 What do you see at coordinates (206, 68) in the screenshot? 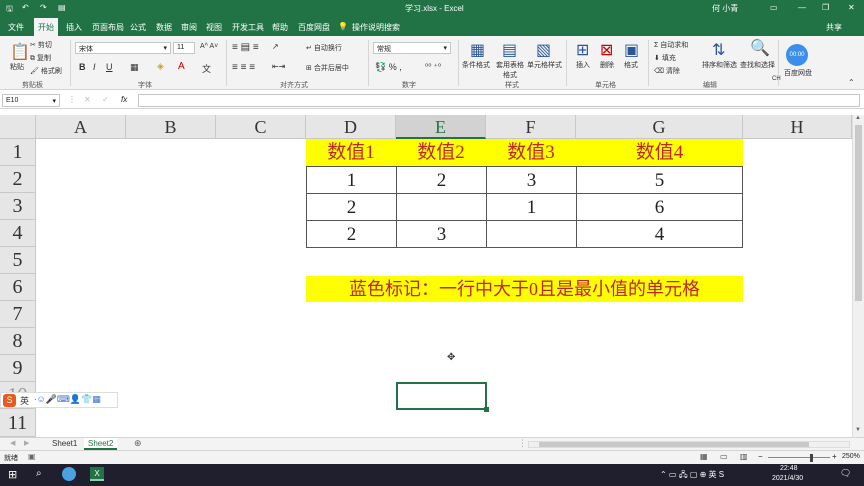
I see `phonetic-icon: 文` at bounding box center [206, 68].